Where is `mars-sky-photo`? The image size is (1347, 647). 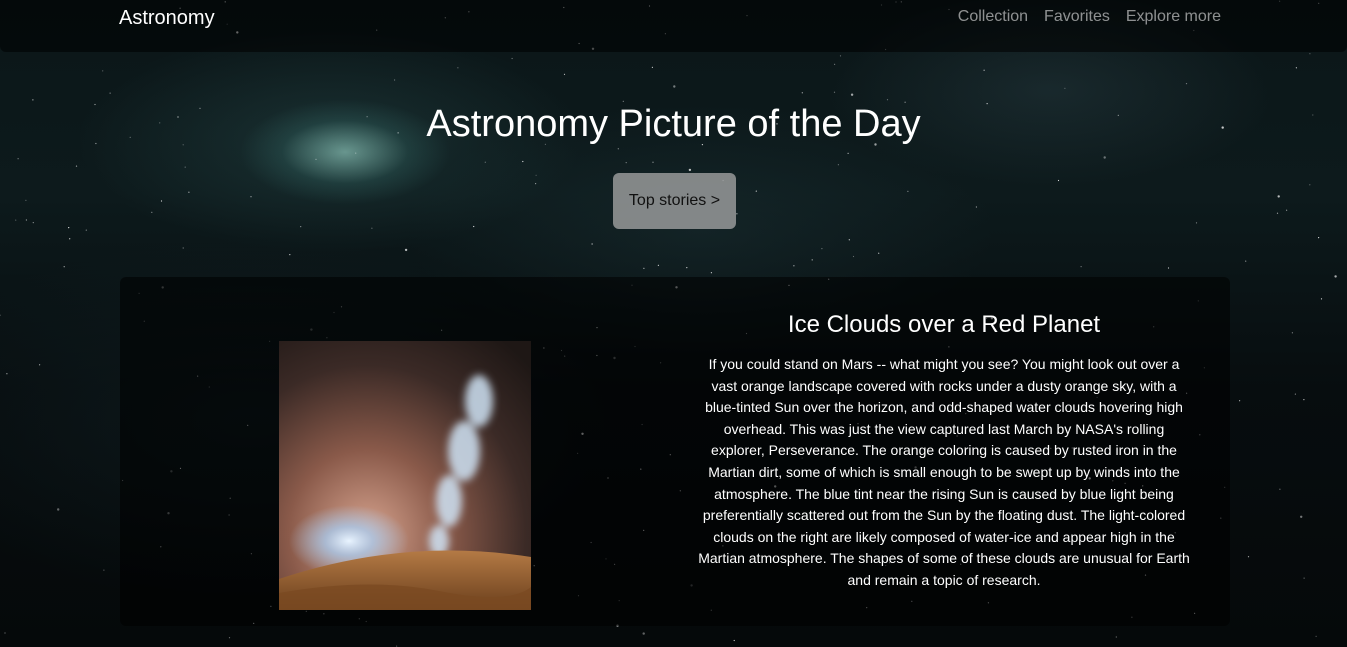 mars-sky-photo is located at coordinates (405, 475).